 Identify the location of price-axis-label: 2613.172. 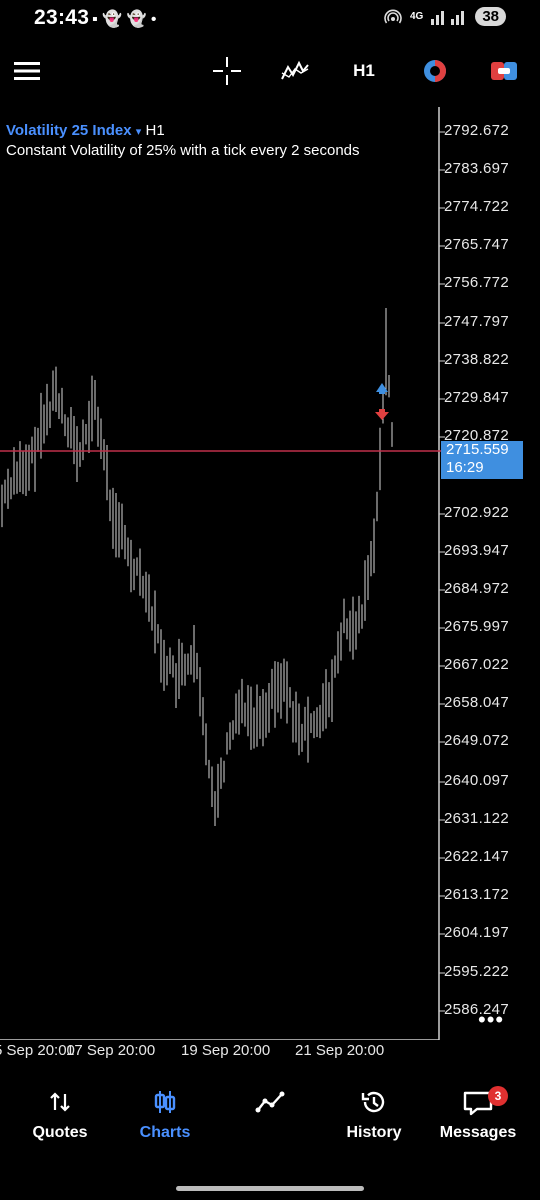
(476, 894).